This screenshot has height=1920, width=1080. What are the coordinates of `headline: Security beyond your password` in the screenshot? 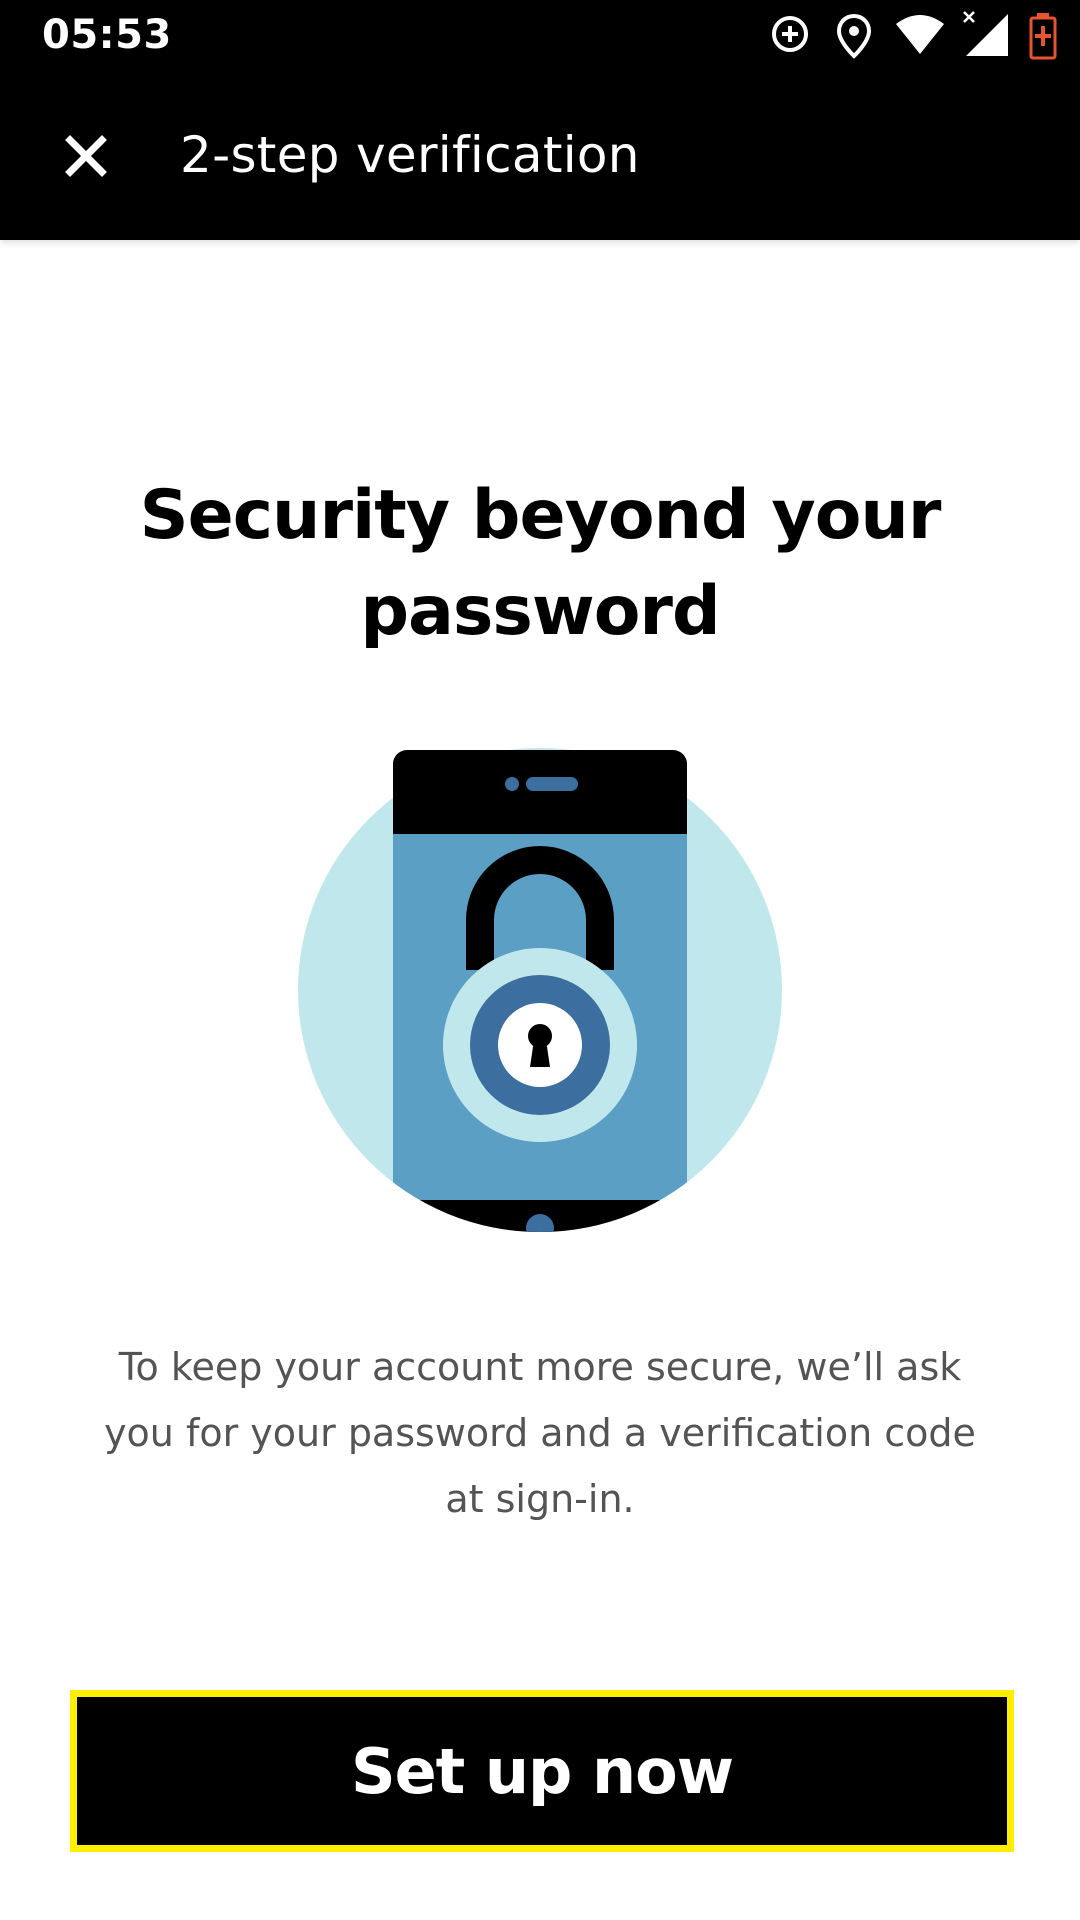 It's located at (540, 563).